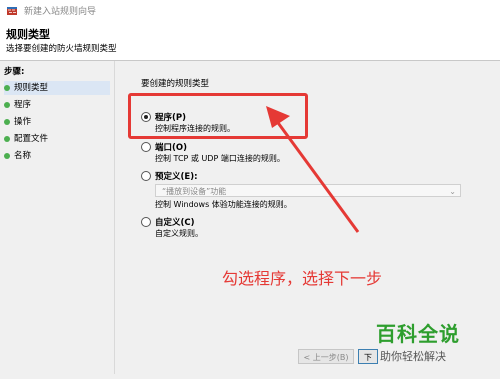 This screenshot has height=379, width=500. Describe the element at coordinates (250, 376) in the screenshot. I see `bottom-strip` at that location.